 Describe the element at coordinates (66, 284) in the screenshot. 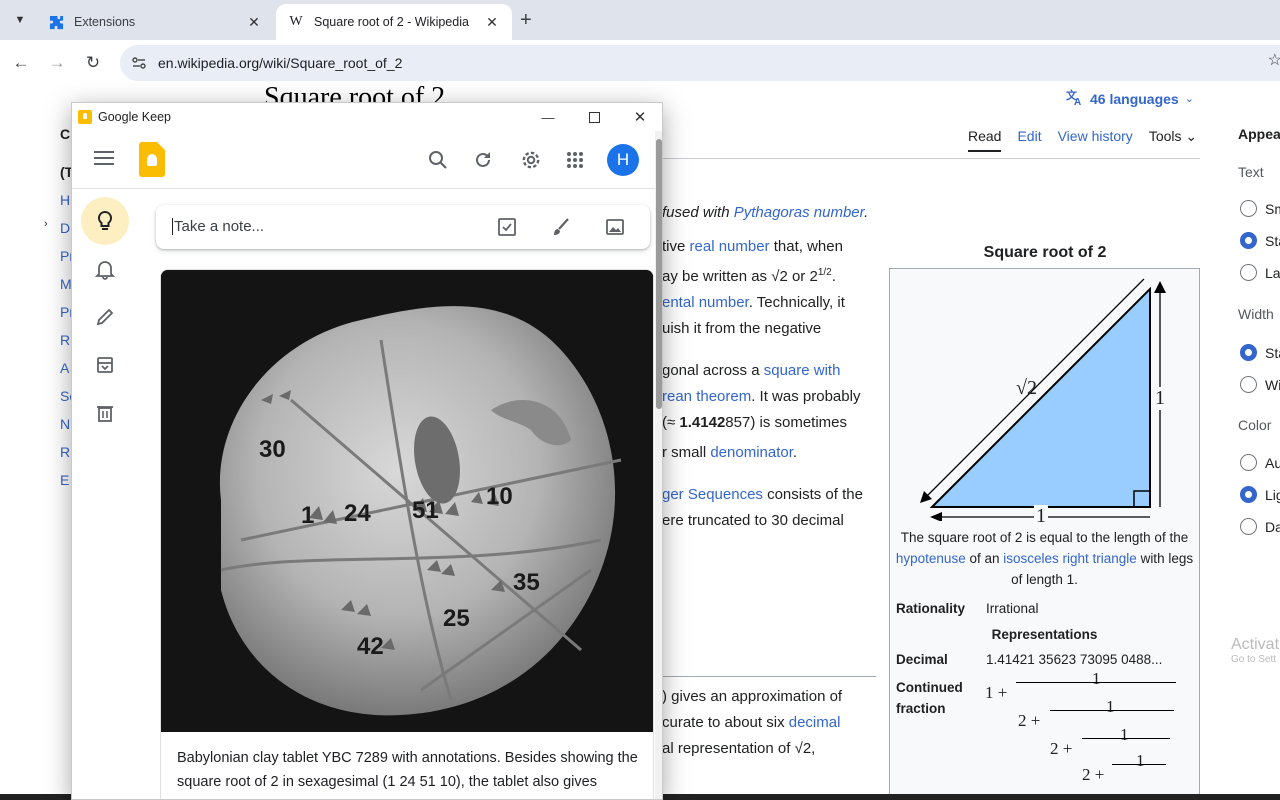

I see `toc-item: M` at that location.